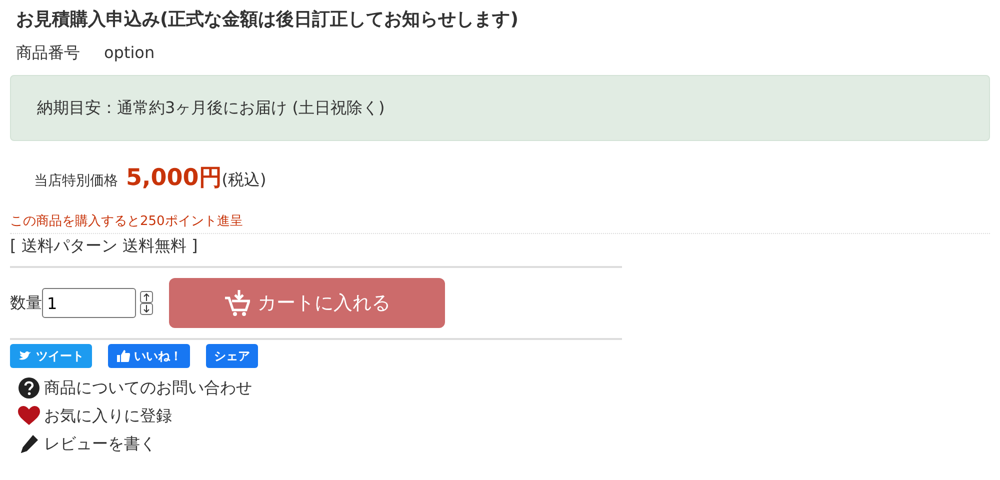  I want to click on link-item: お気に入りに登録, so click(504, 416).